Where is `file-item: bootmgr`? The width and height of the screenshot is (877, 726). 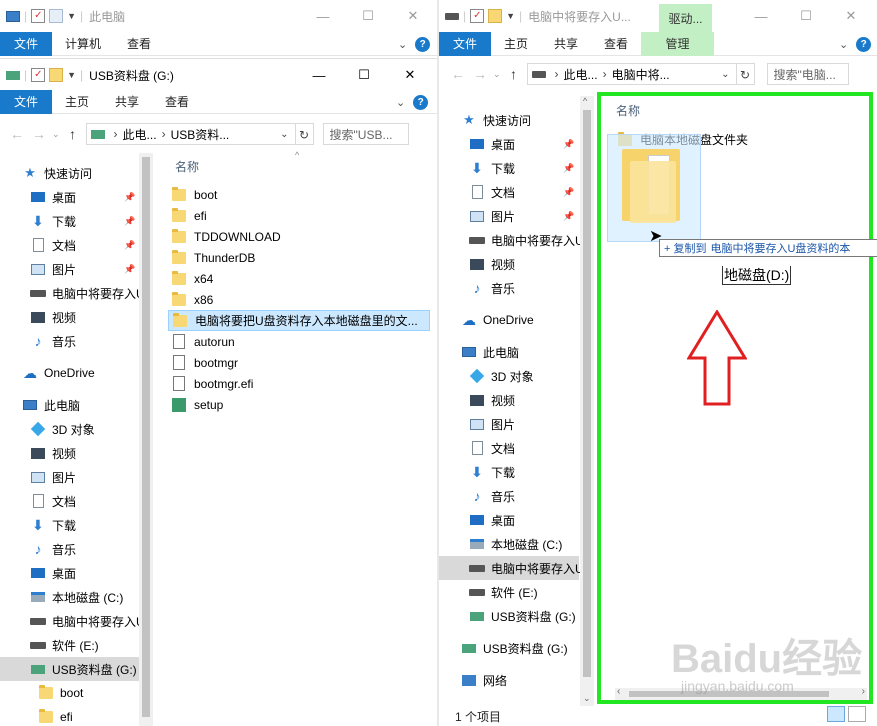
file-item: bootmgr is located at coordinates (205, 362).